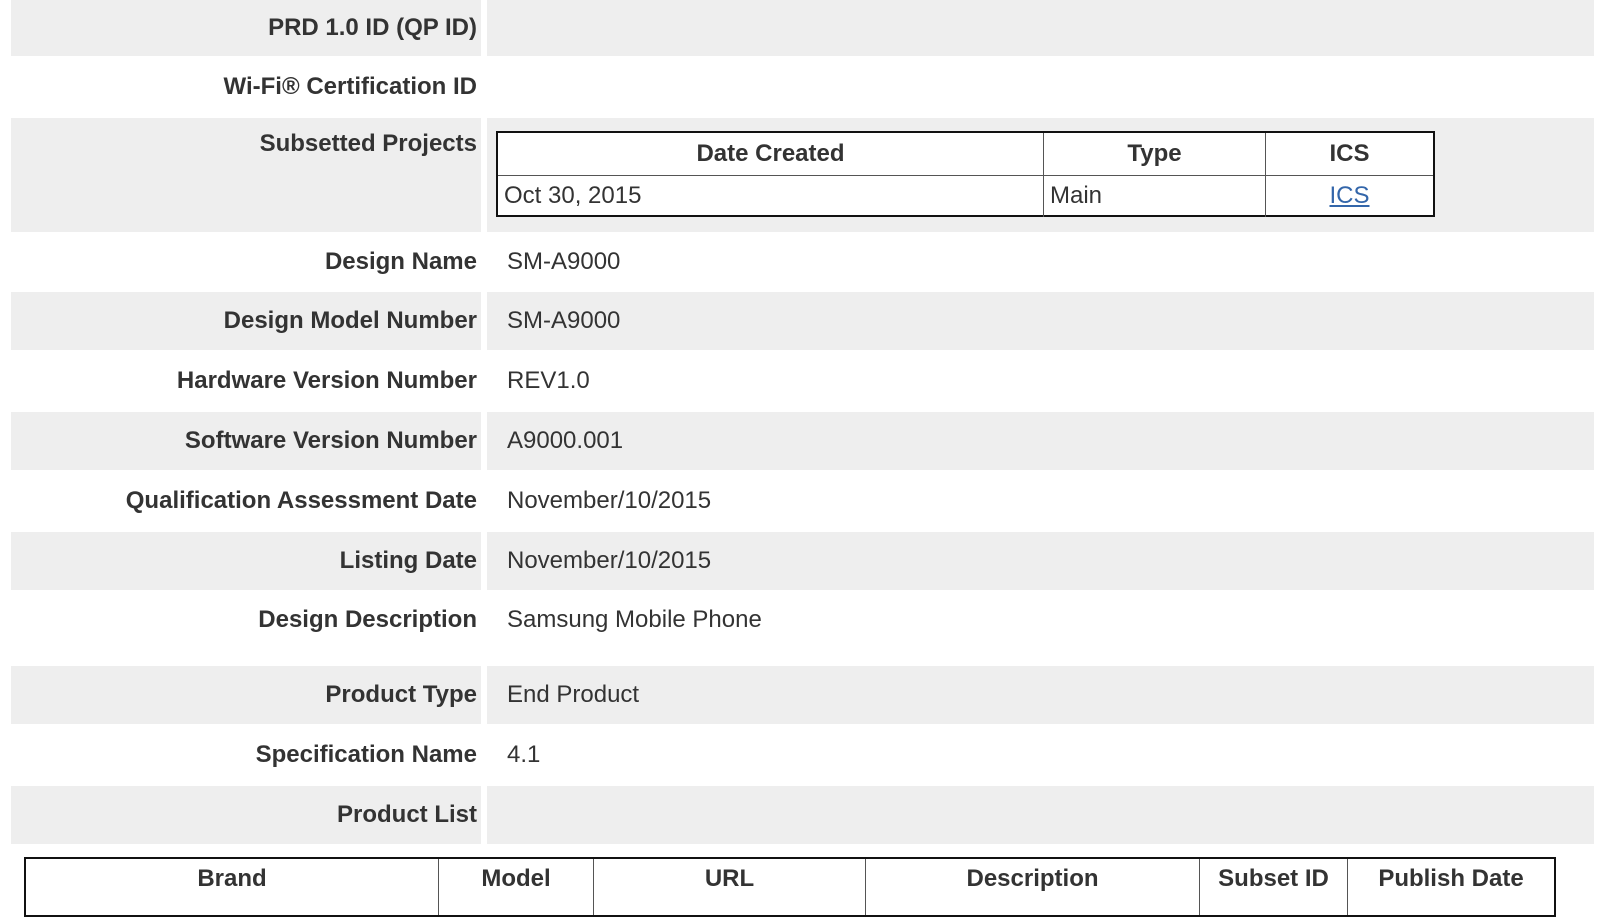 This screenshot has width=1600, height=917. What do you see at coordinates (802, 381) in the screenshot?
I see `field-row-hardware-version: Hardware Version Number REV1.0` at bounding box center [802, 381].